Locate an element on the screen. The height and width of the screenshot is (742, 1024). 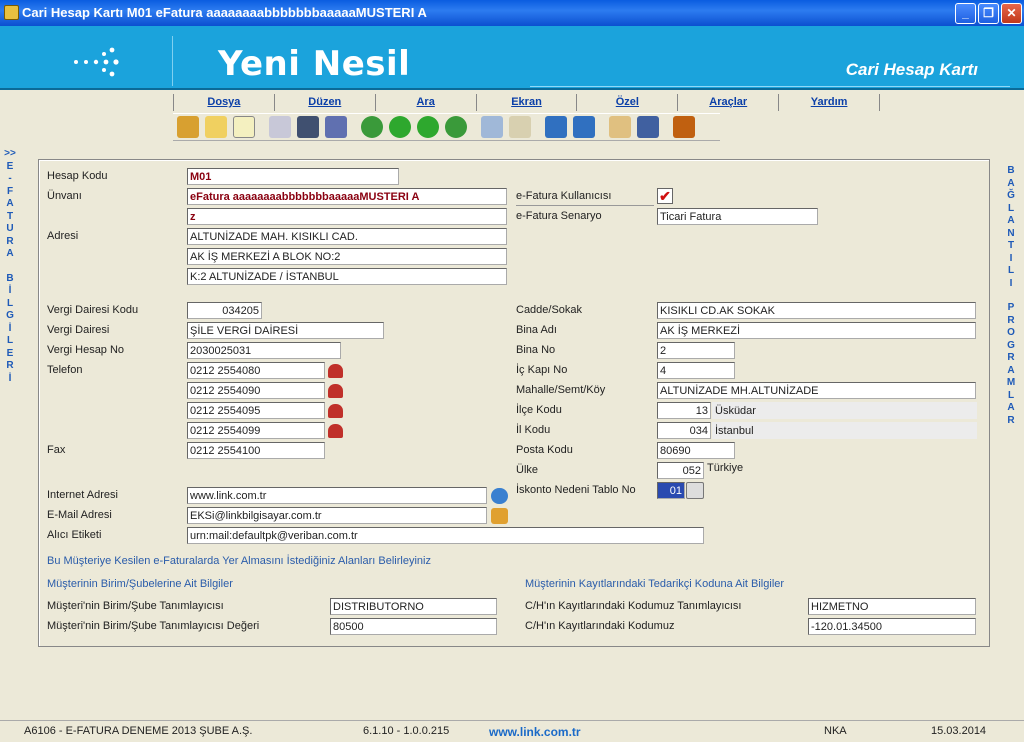
fax-field: 0212 2554100 is located at coordinates (256, 450).